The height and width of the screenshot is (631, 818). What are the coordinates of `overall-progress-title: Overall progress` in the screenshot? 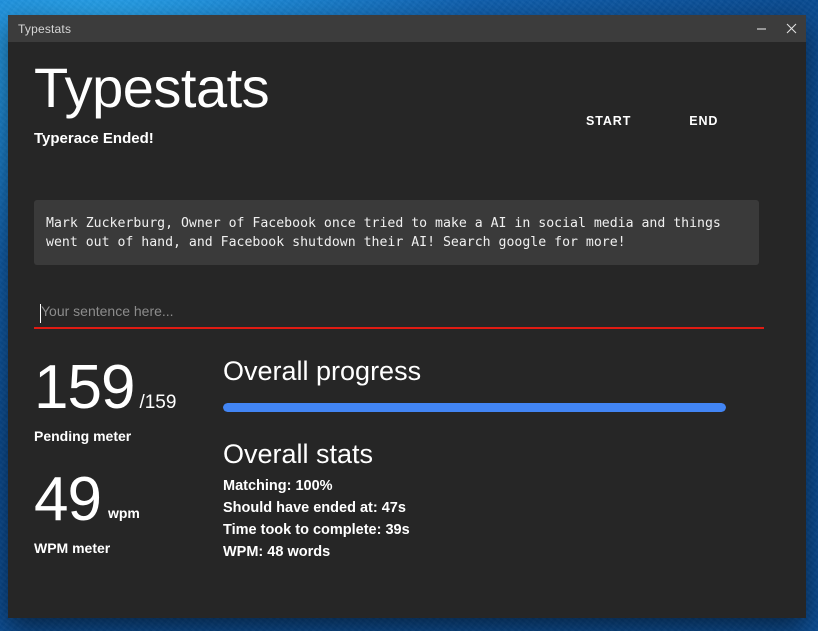 It's located at (322, 371).